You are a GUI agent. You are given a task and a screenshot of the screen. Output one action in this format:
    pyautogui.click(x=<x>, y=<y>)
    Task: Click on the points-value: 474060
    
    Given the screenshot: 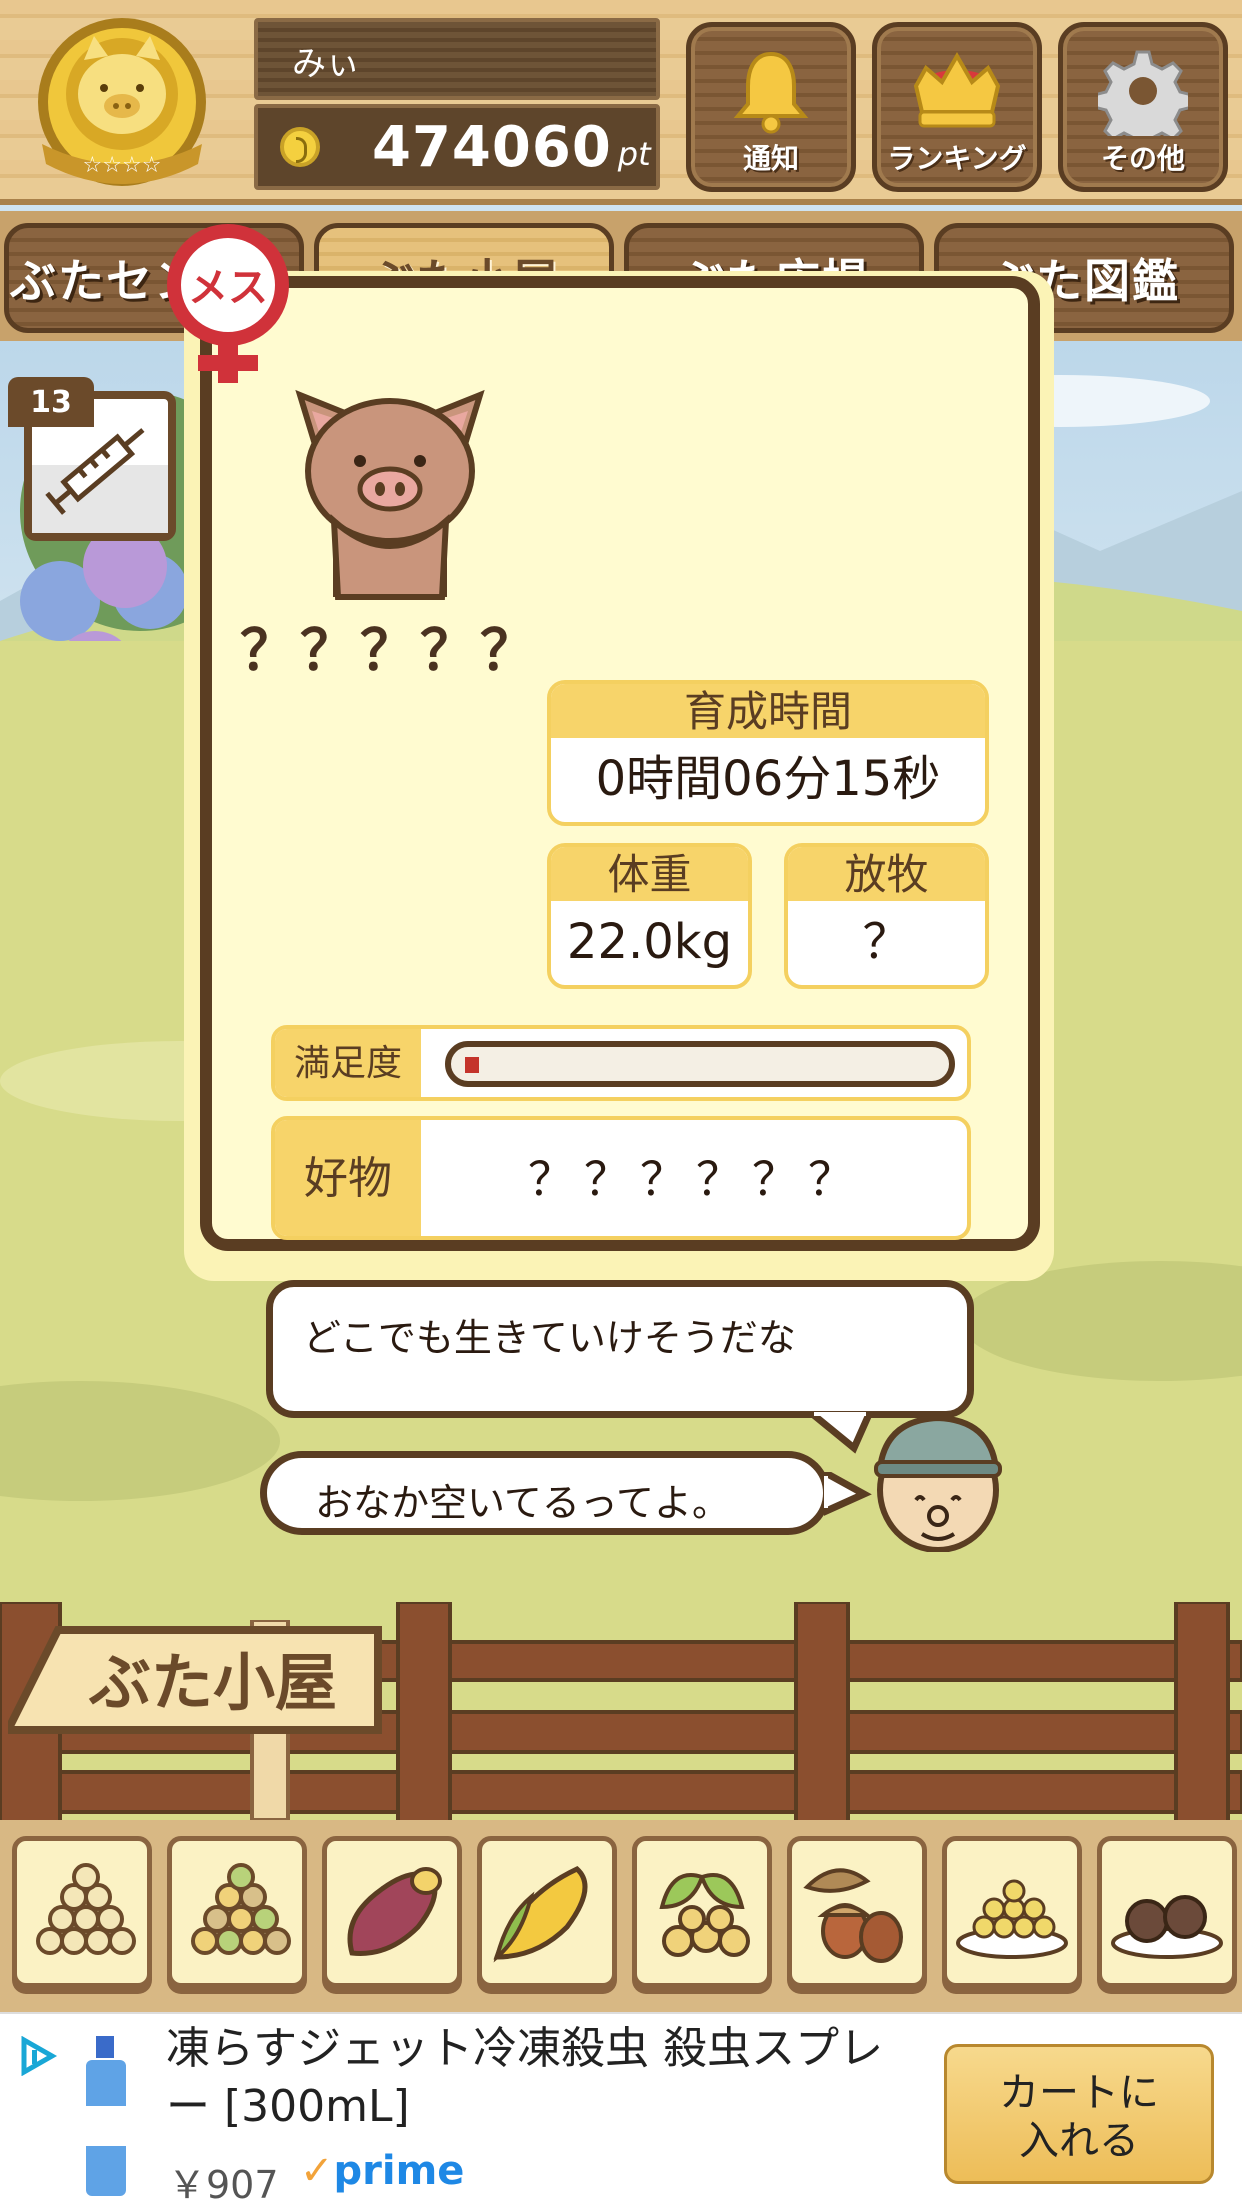 What is the action you would take?
    pyautogui.click(x=492, y=147)
    